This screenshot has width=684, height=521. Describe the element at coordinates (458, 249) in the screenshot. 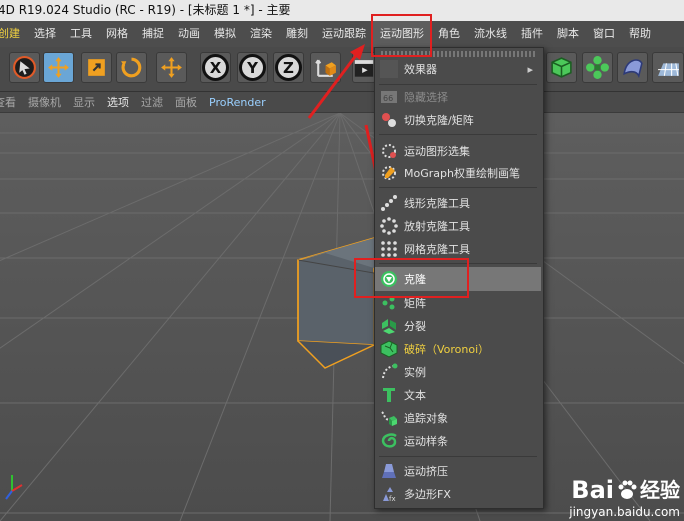

I see `menu-item-grid-clone-tool: 网格克隆工具` at that location.